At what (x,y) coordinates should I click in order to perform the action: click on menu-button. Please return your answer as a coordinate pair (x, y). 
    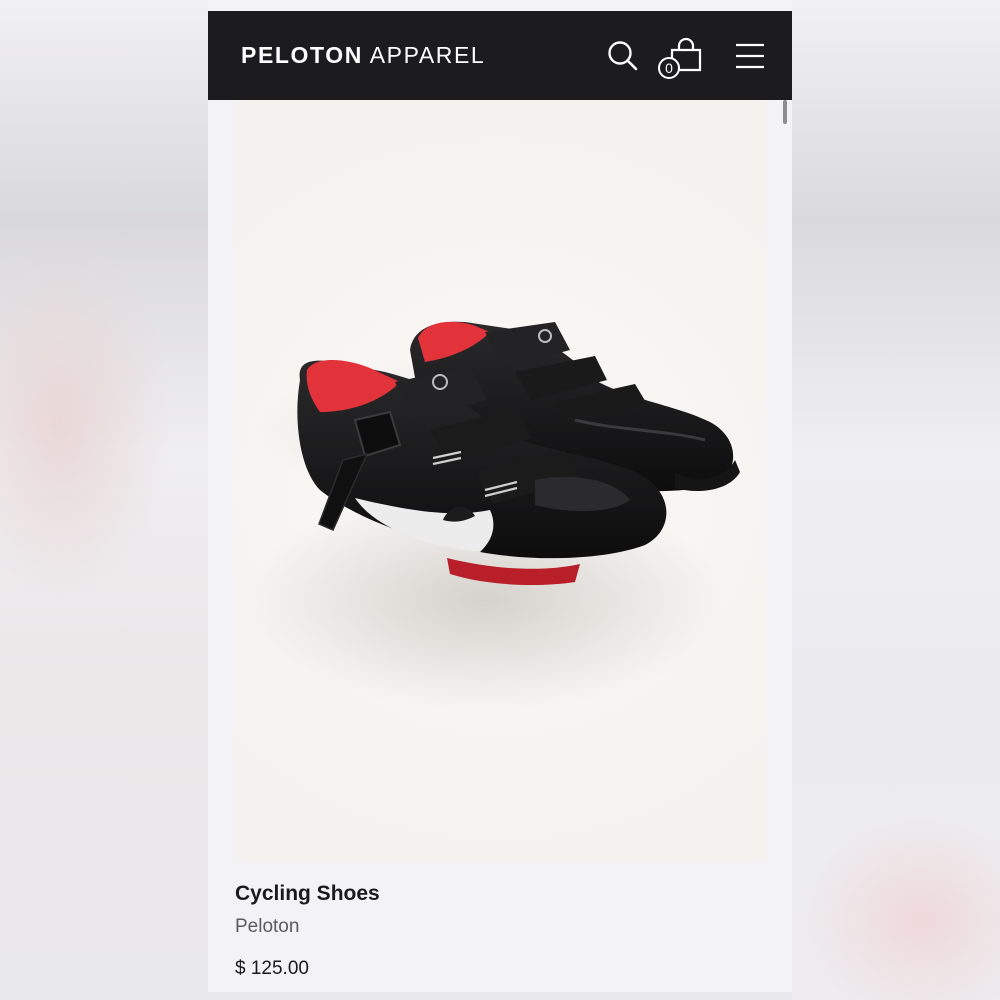
    Looking at the image, I should click on (750, 56).